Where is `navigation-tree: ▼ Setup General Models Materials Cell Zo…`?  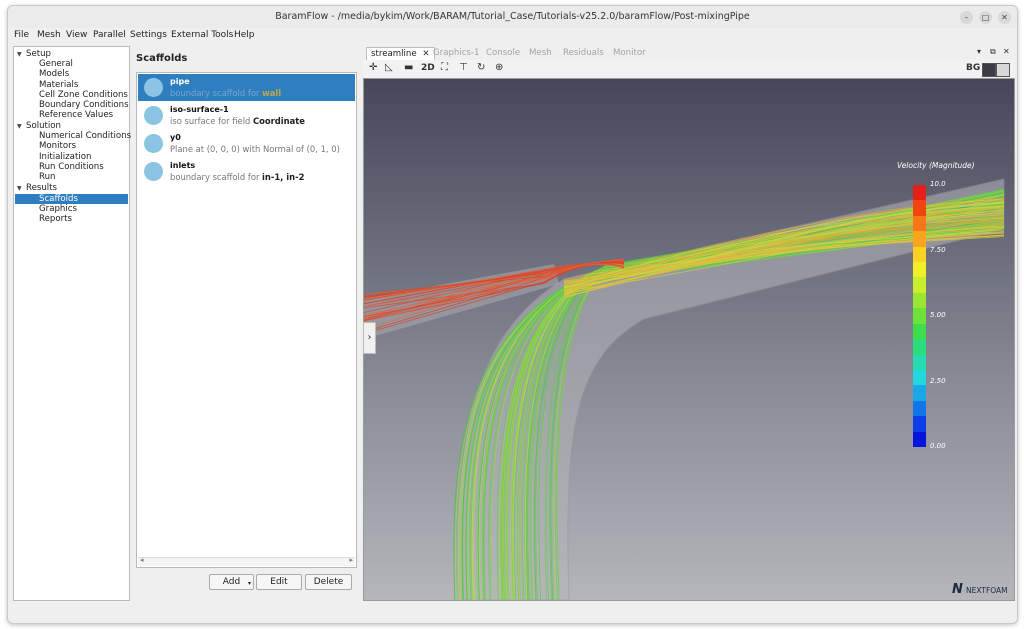
navigation-tree: ▼ Setup General Models Materials Cell Zo… is located at coordinates (72, 323).